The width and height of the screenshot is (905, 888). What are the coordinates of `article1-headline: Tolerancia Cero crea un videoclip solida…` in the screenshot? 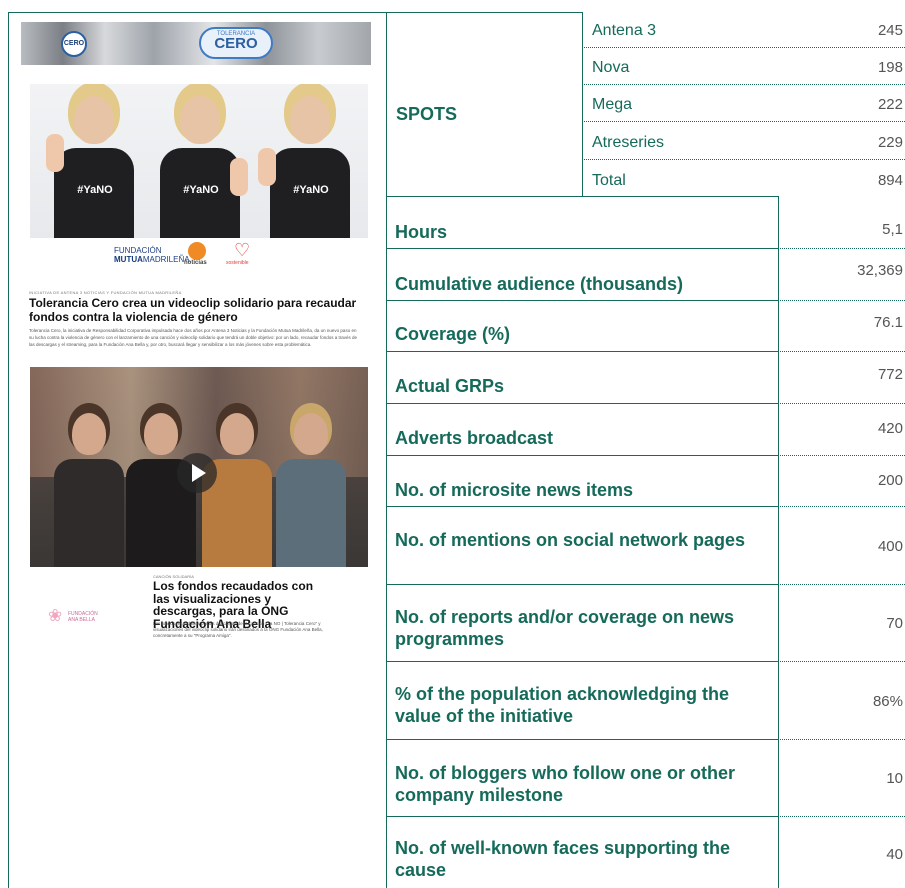 It's located at (193, 310).